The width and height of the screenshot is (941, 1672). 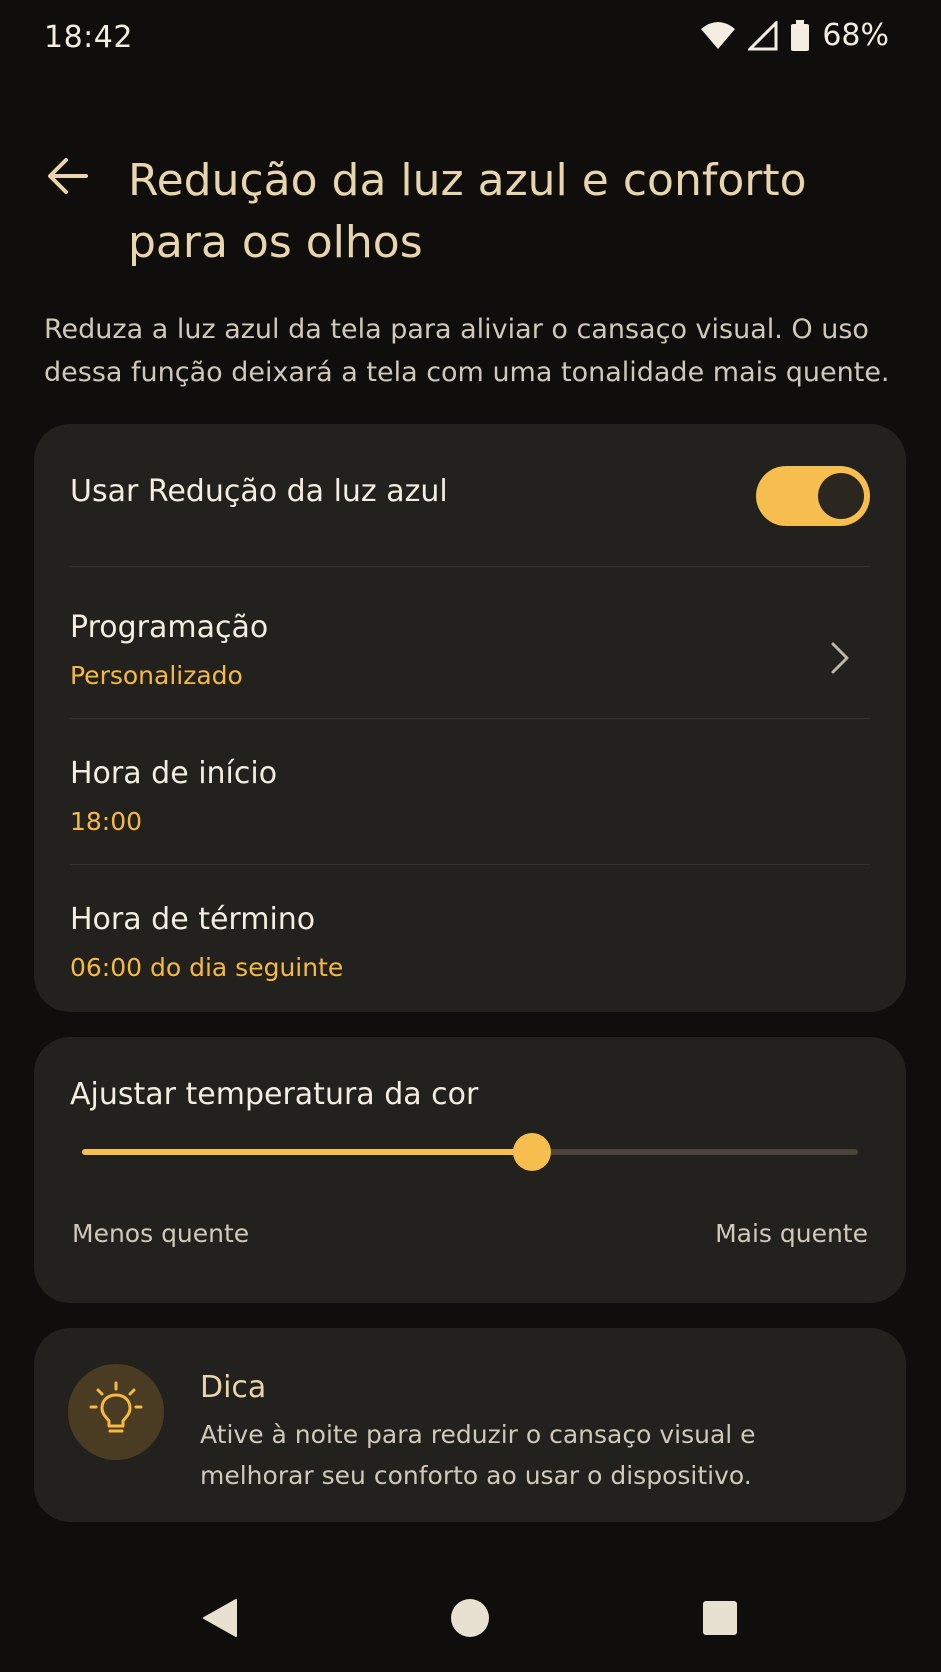 I want to click on end-time-value: 06:00 do dia seguinte, so click(x=207, y=967).